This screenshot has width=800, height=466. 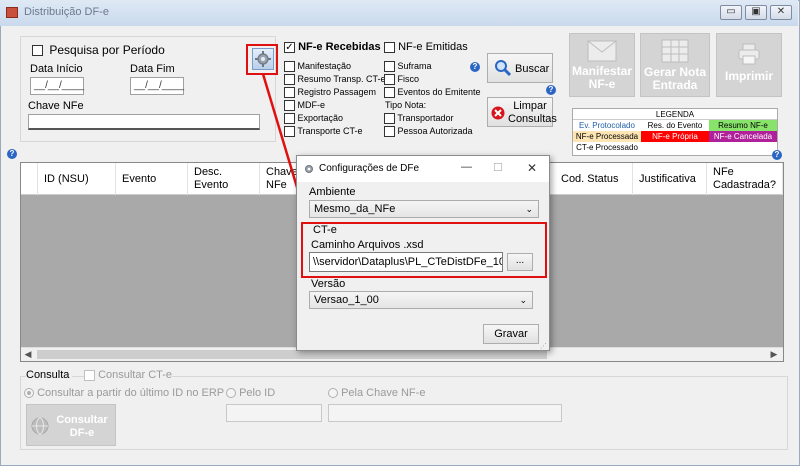 I want to click on dialog-gear-icon, so click(x=309, y=169).